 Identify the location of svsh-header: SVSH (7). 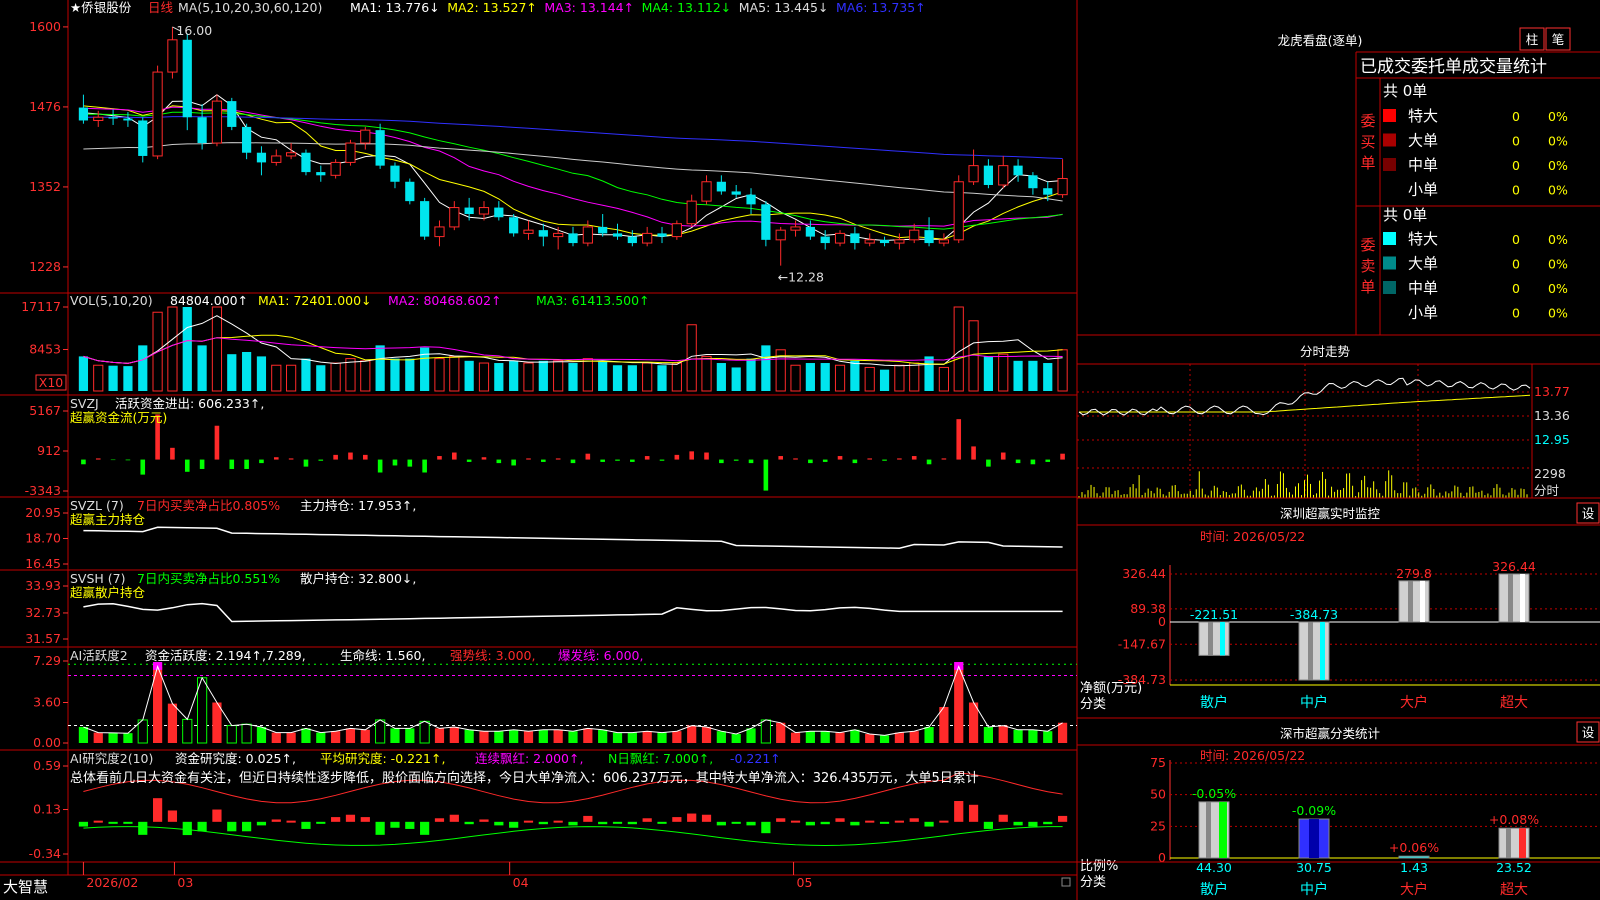
(98, 578).